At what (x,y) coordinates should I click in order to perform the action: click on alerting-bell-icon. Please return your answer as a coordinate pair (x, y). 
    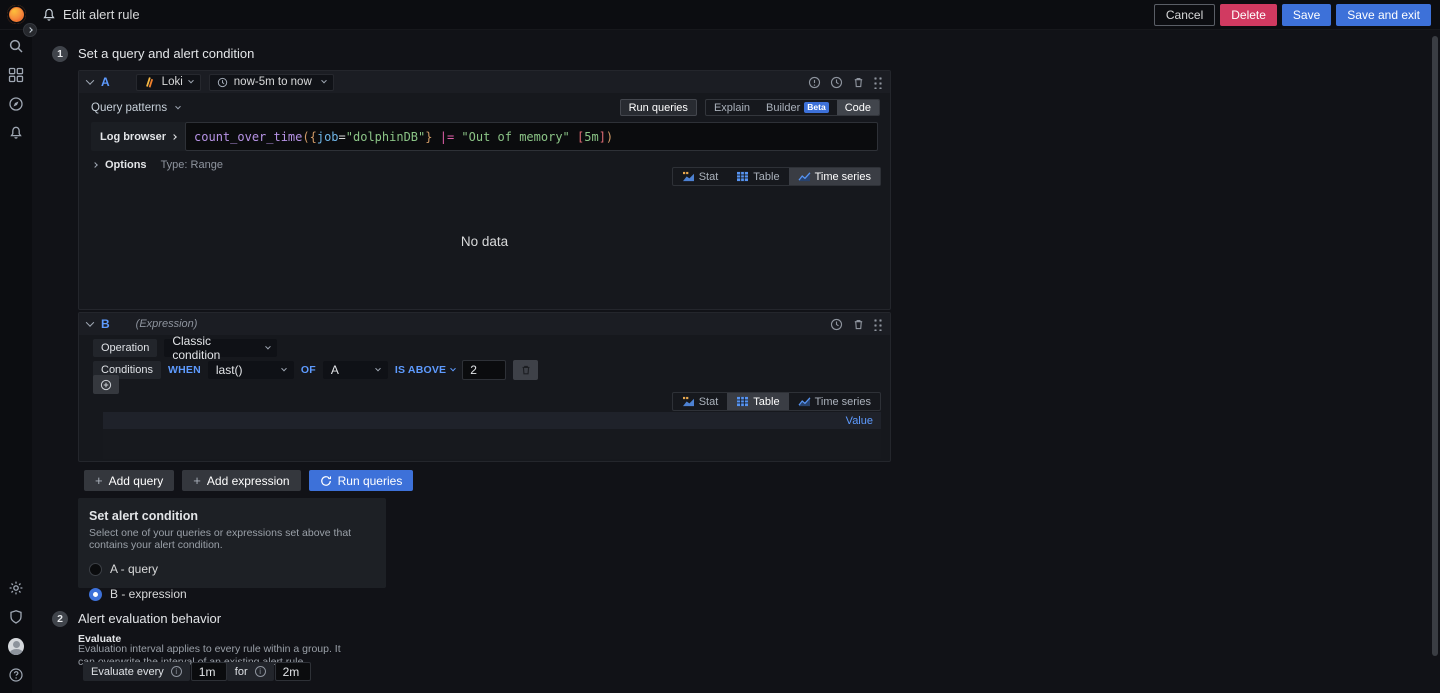
    Looking at the image, I should click on (16, 133).